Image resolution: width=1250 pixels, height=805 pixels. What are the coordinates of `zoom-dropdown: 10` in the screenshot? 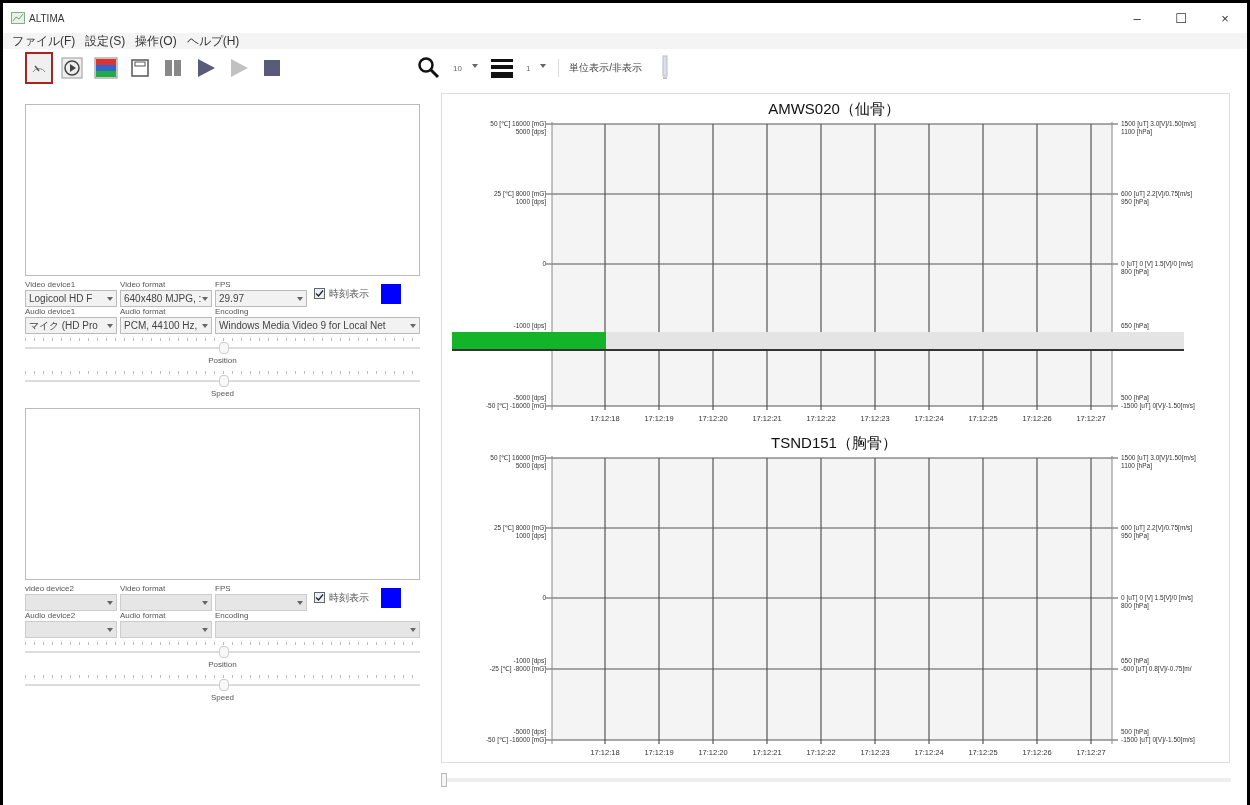 It's located at (465, 68).